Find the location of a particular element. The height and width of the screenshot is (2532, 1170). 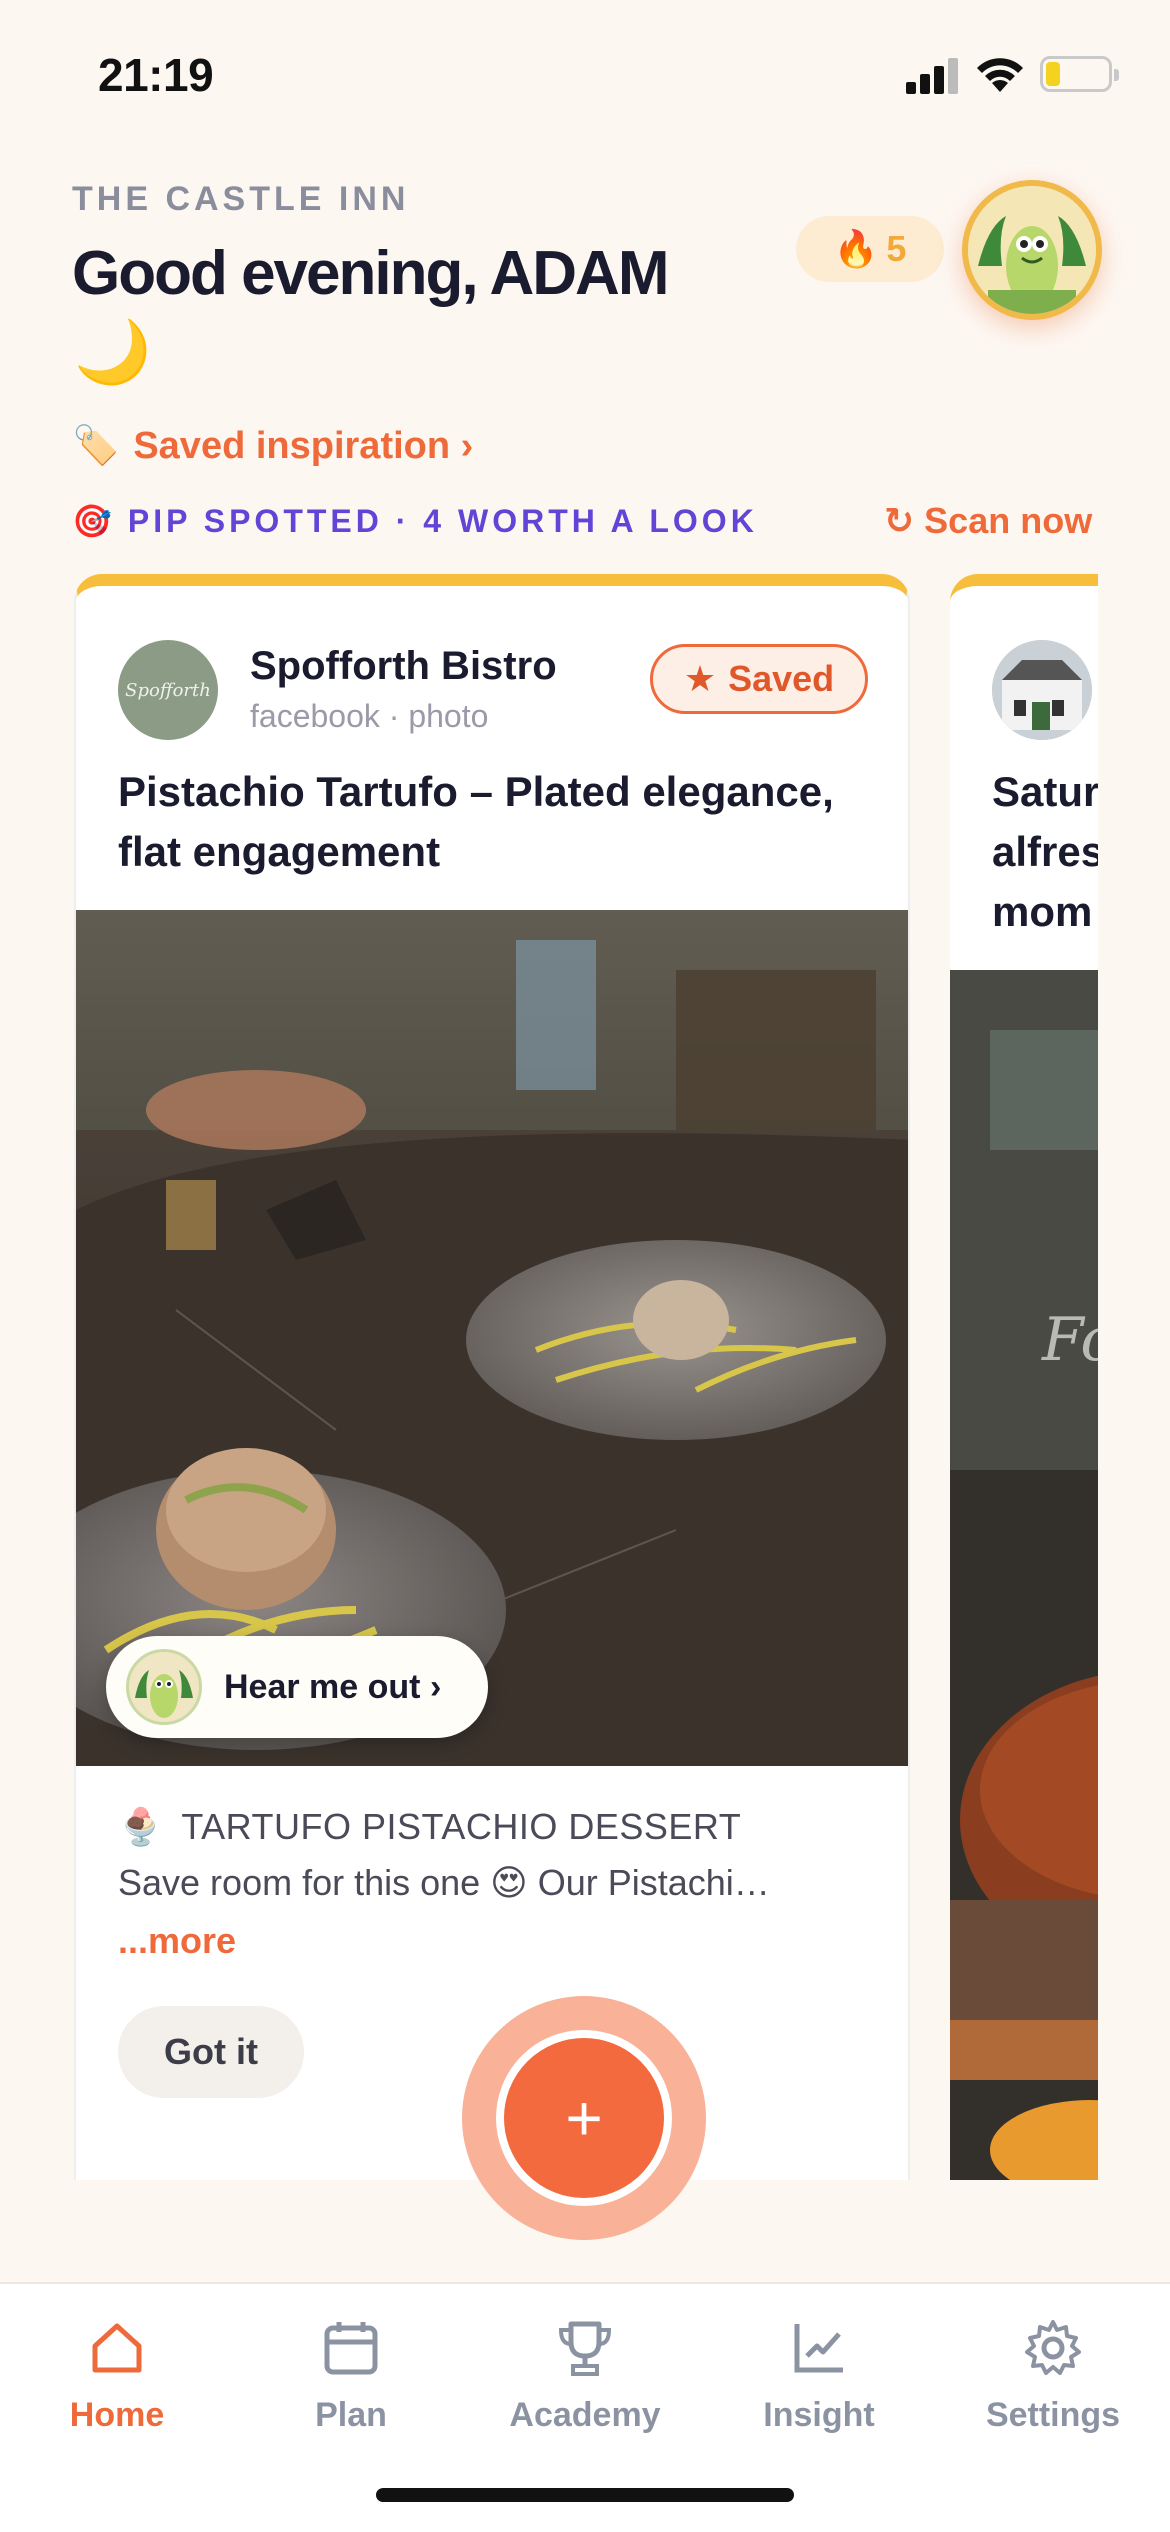

tab-settings: Settings is located at coordinates (1053, 2376).